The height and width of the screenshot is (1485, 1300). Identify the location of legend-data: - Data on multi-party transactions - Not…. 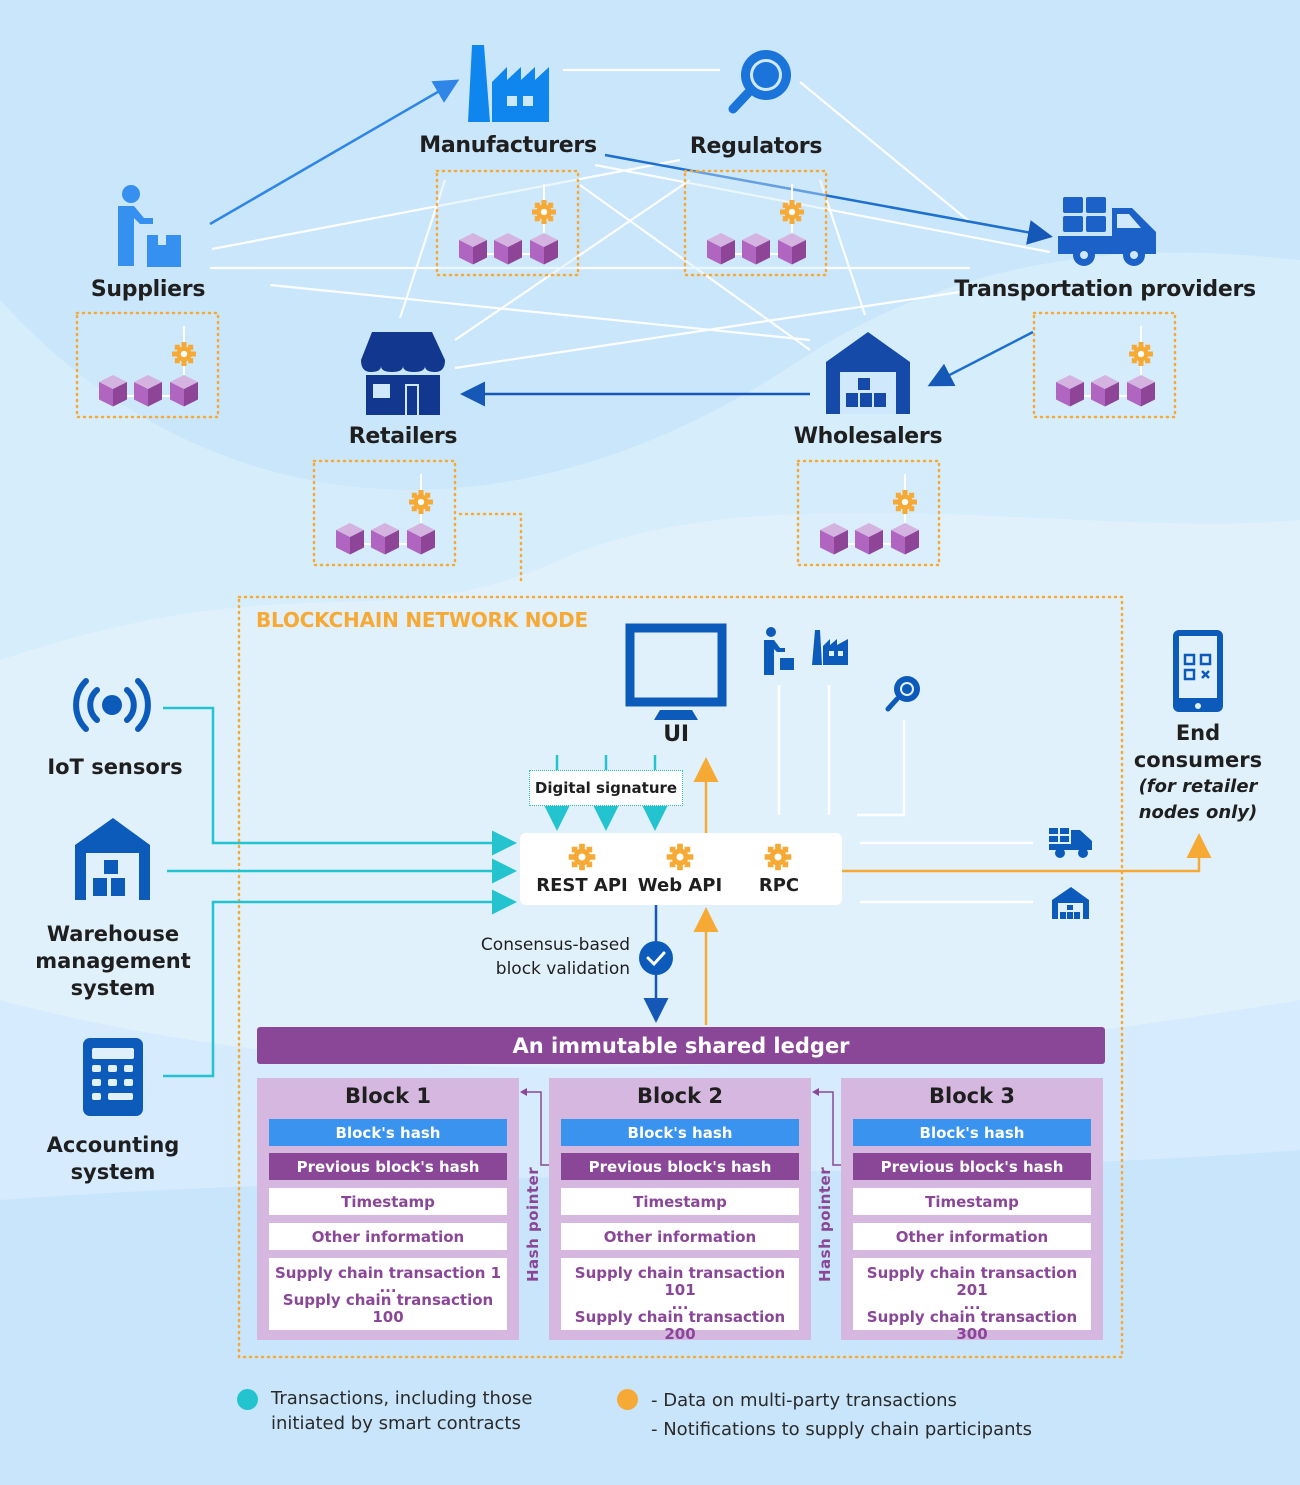
(841, 1415).